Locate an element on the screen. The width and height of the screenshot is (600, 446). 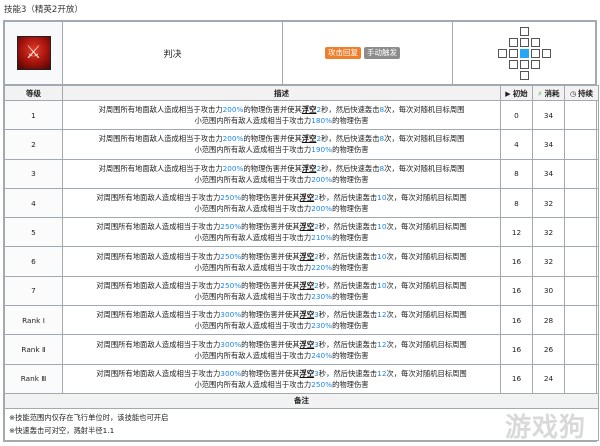
skill-range-grid is located at coordinates (524, 53).